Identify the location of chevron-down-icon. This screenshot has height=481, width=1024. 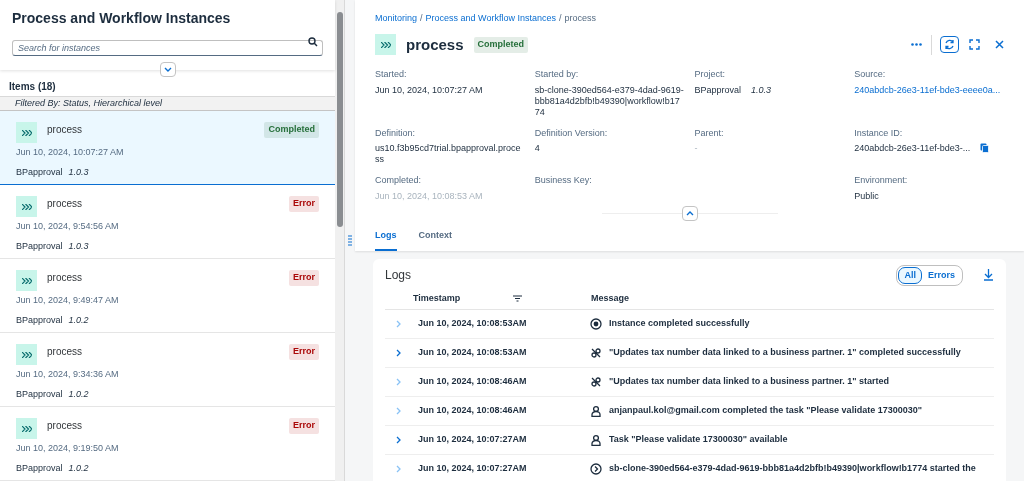
(167, 69).